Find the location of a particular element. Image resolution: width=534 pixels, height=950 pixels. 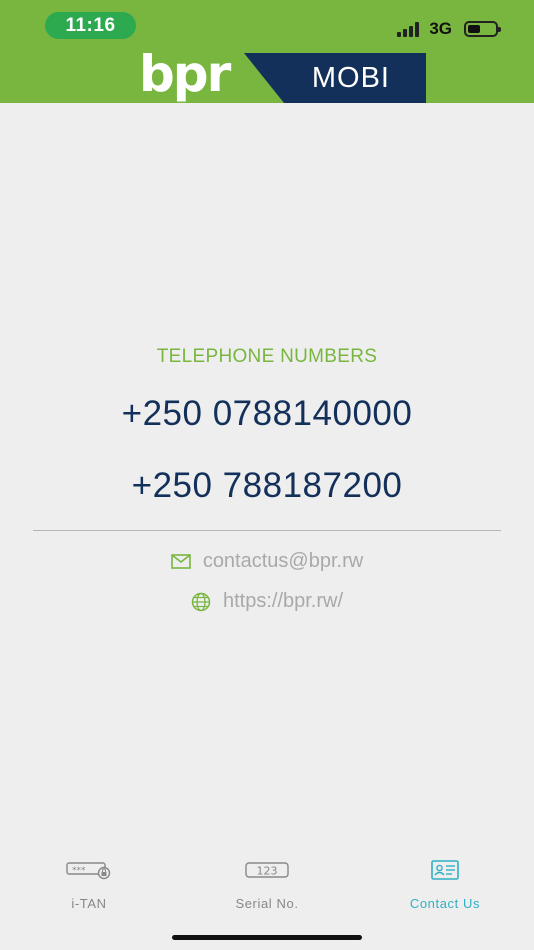

network-type: 3G is located at coordinates (440, 28).